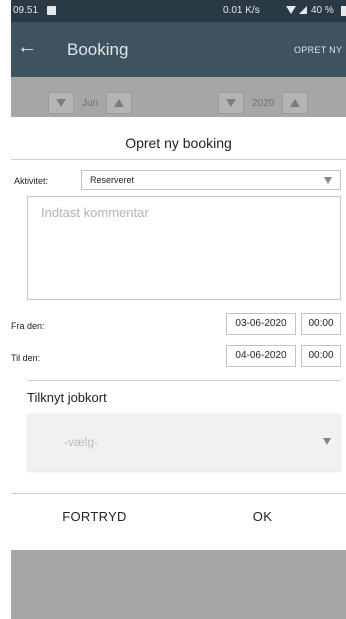  What do you see at coordinates (321, 324) in the screenshot?
I see `from-time-field: 00:00` at bounding box center [321, 324].